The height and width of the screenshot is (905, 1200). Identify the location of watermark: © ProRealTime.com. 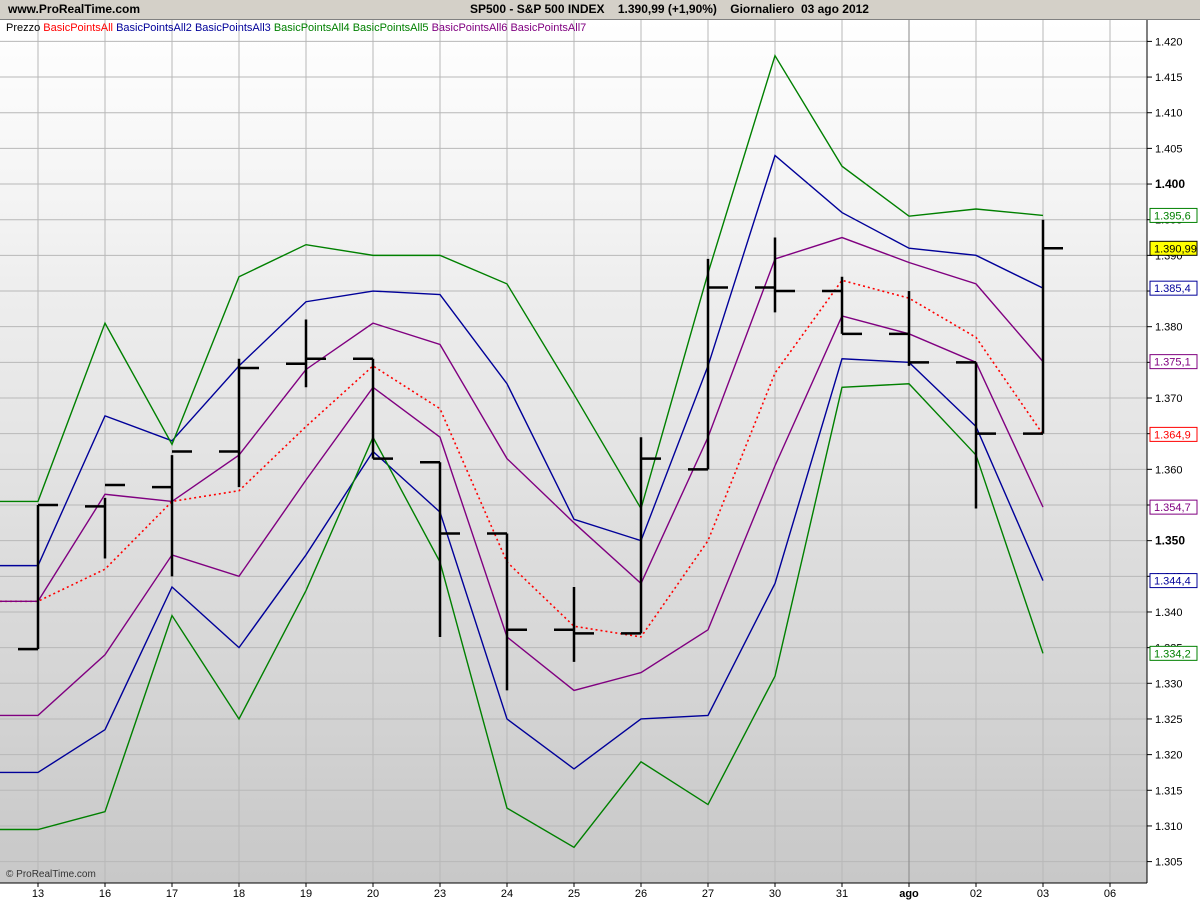
(51, 874).